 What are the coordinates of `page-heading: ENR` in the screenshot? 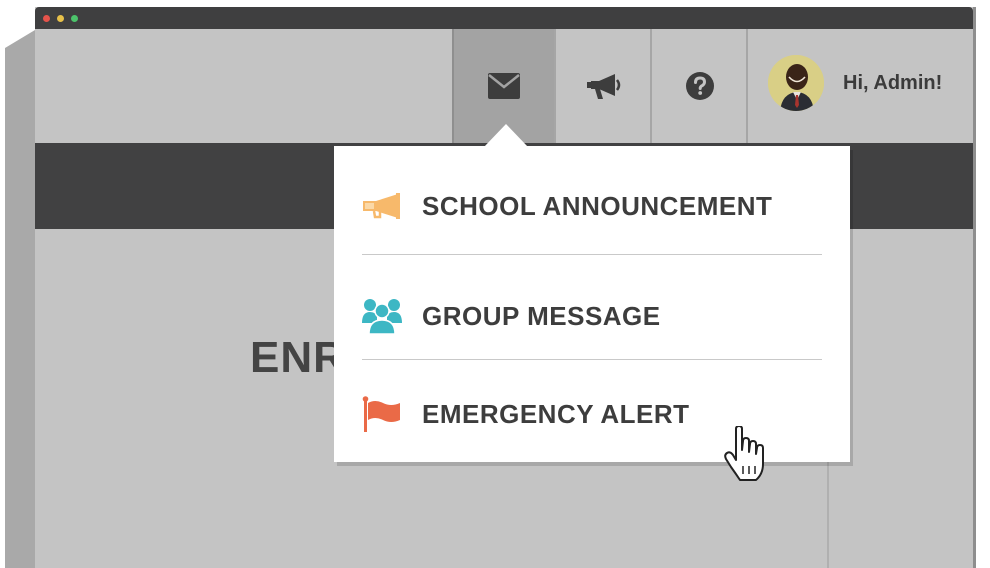 It's located at (298, 357).